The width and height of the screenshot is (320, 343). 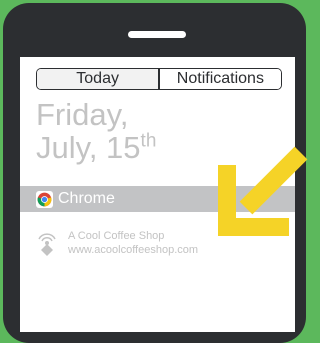 What do you see at coordinates (157, 34) in the screenshot?
I see `phone-speaker` at bounding box center [157, 34].